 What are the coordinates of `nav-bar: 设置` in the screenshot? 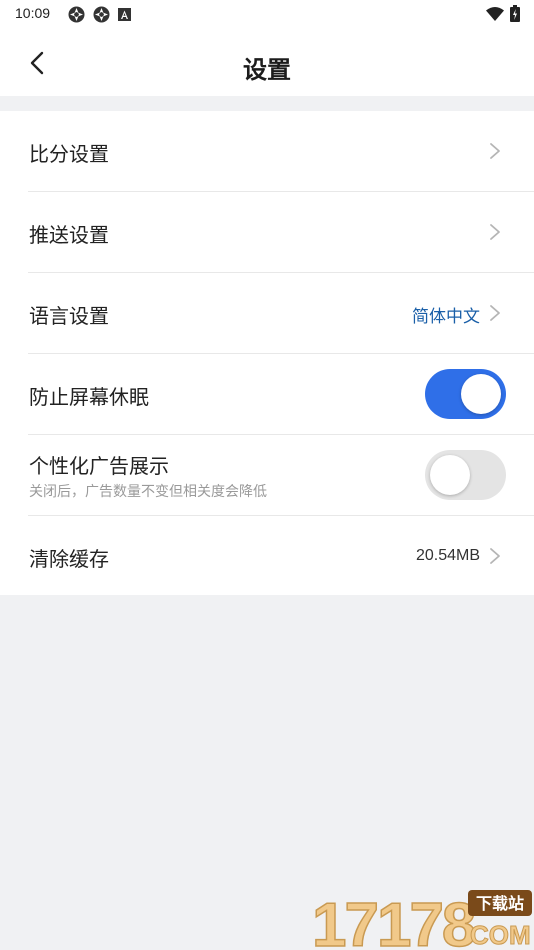 It's located at (267, 62).